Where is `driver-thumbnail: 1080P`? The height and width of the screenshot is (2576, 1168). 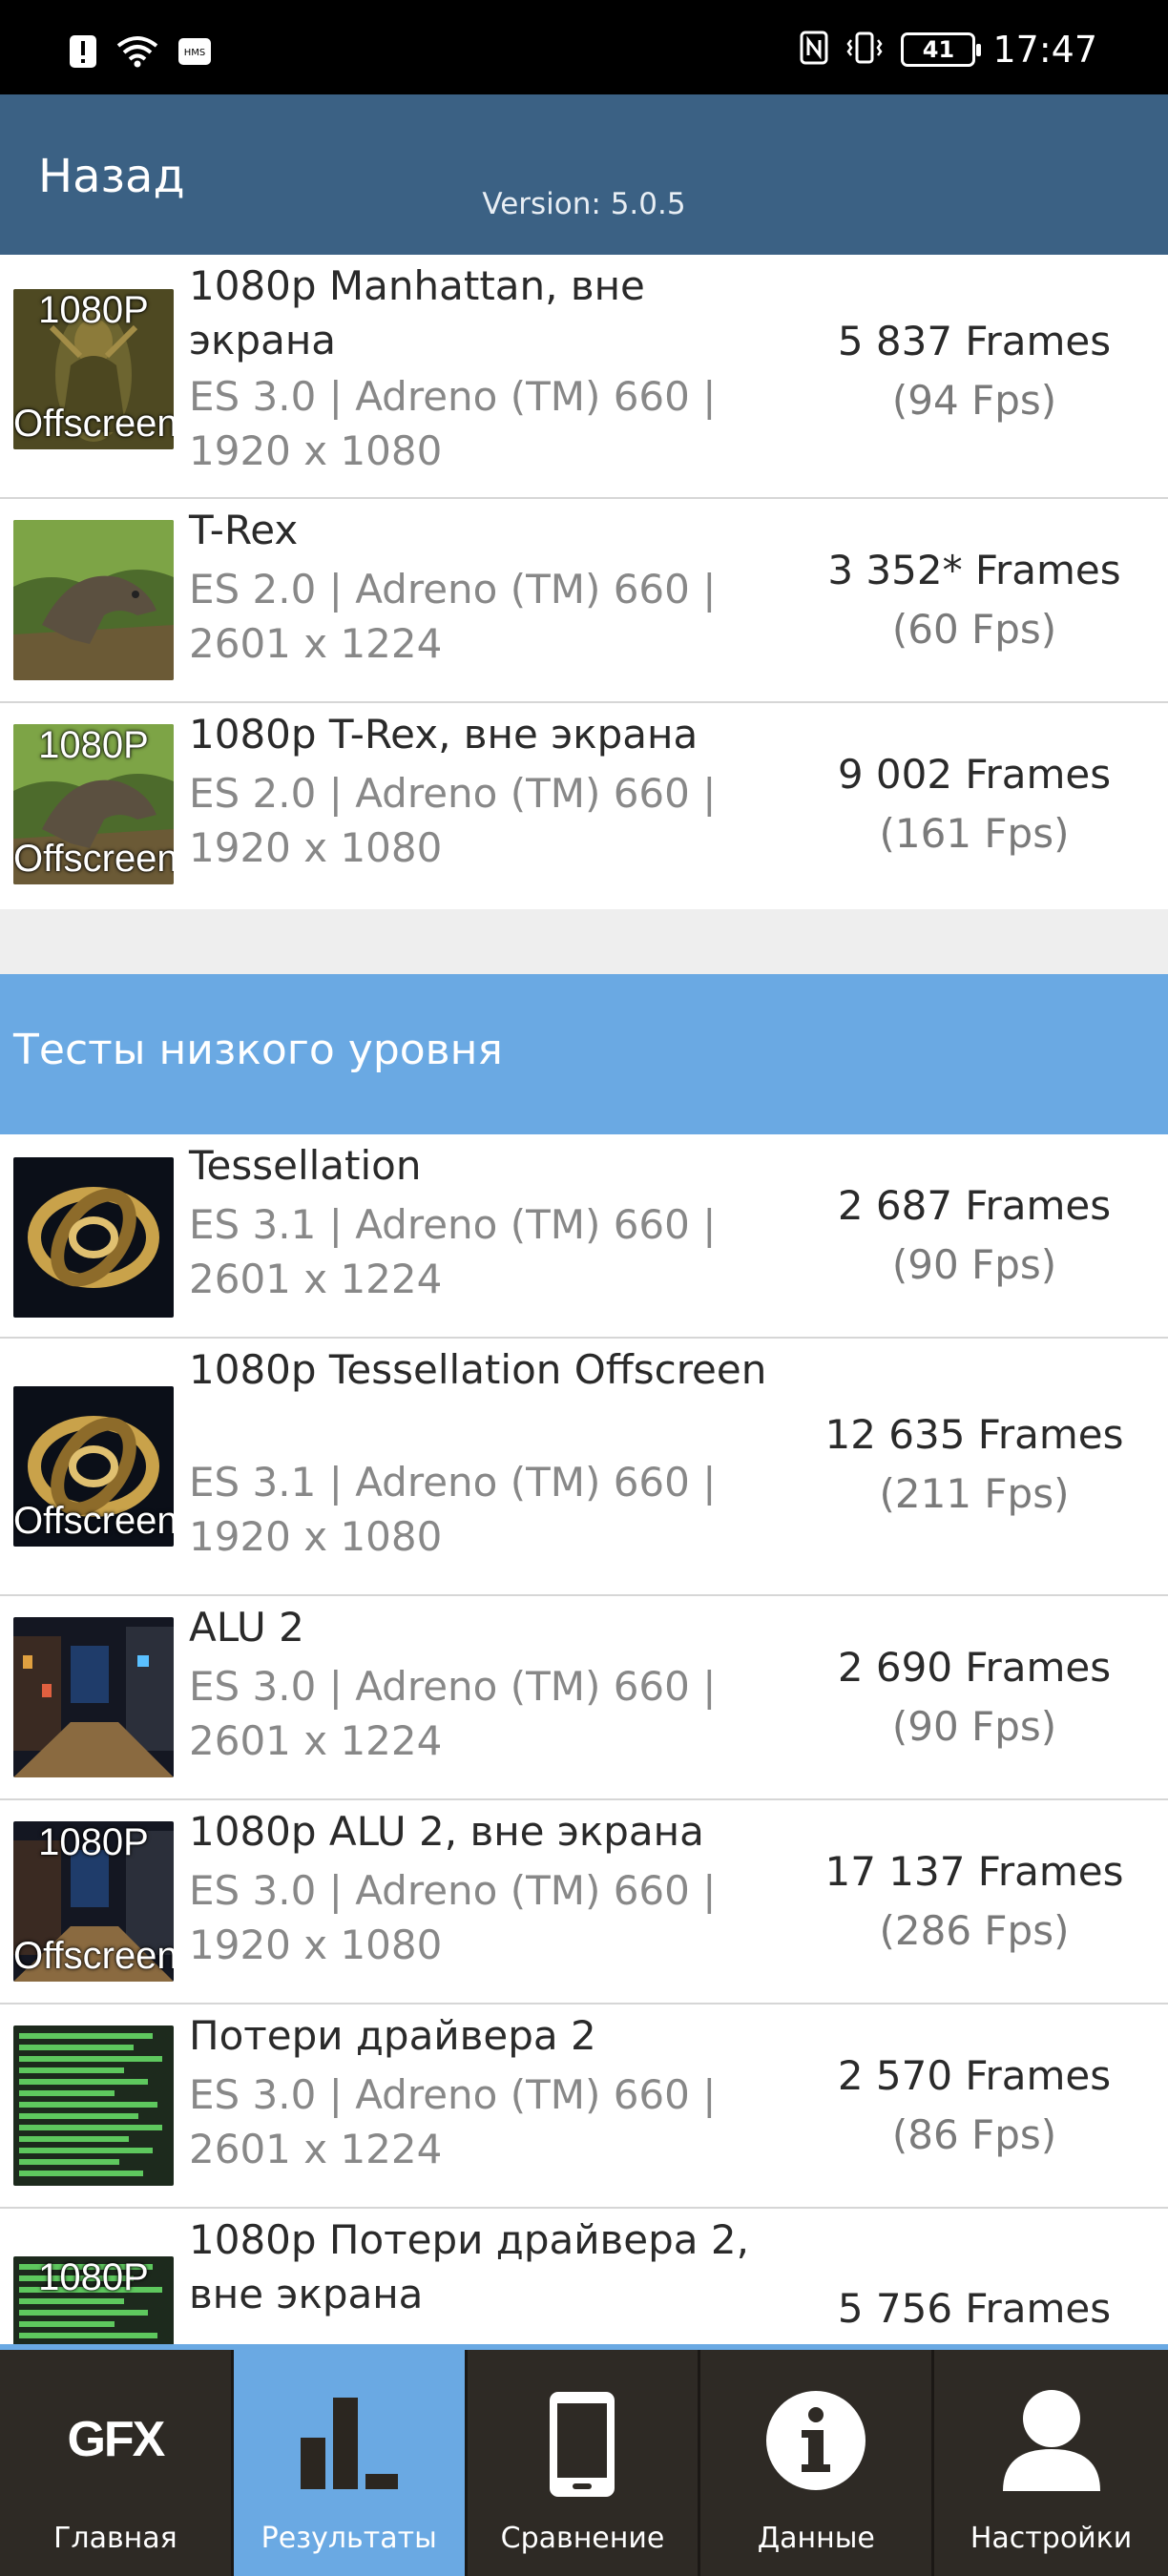 driver-thumbnail: 1080P is located at coordinates (93, 2300).